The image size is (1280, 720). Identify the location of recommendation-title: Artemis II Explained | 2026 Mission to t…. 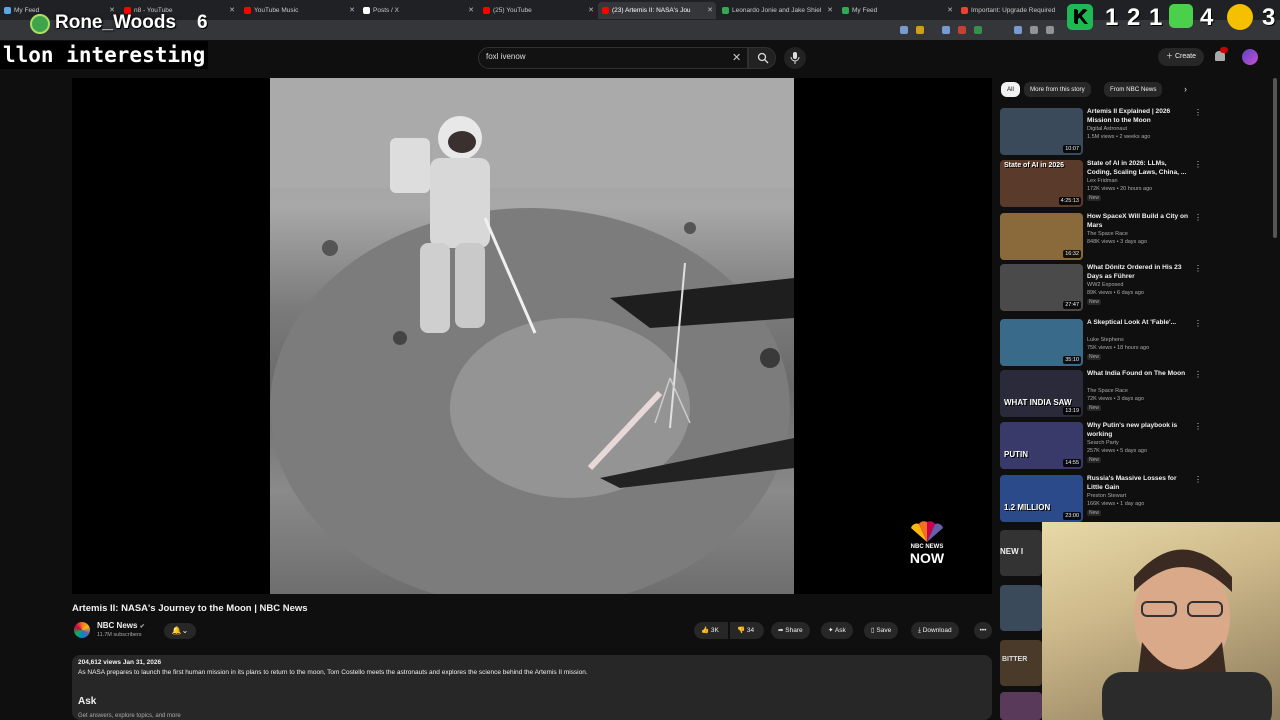
(1138, 116).